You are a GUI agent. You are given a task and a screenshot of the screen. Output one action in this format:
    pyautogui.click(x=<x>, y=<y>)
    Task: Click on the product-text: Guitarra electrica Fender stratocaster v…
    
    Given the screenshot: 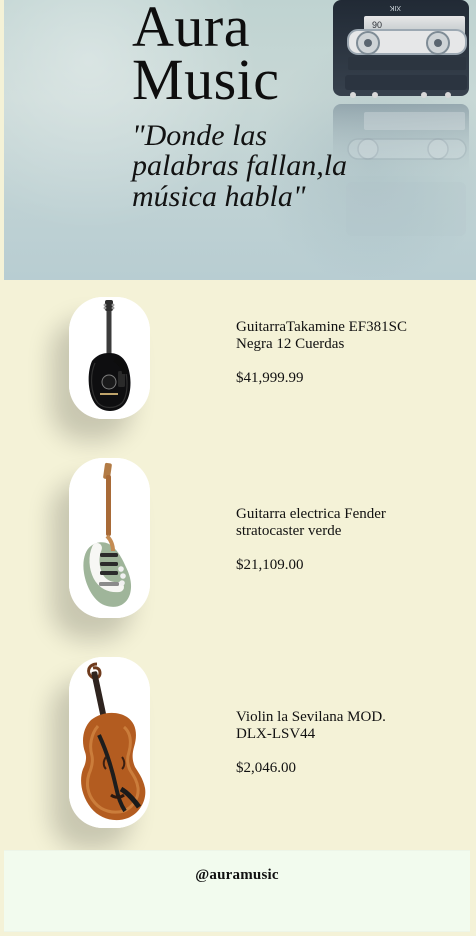 What is the action you would take?
    pyautogui.click(x=328, y=540)
    